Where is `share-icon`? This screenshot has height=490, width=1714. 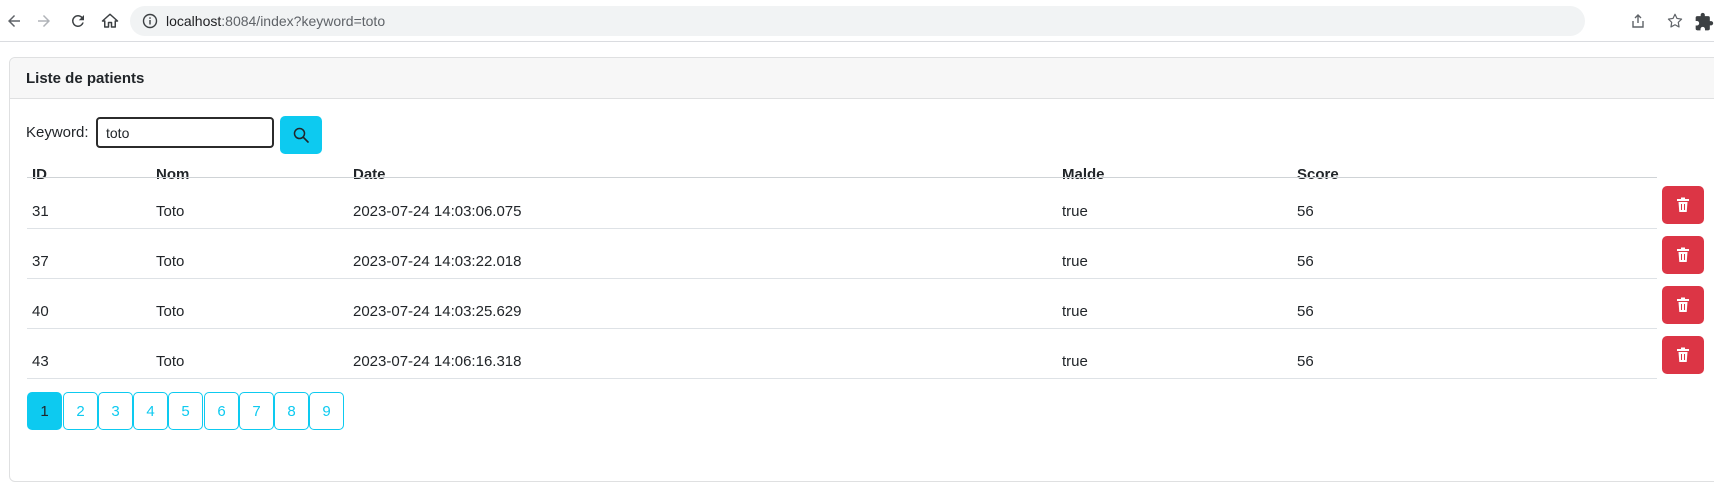 share-icon is located at coordinates (1638, 21).